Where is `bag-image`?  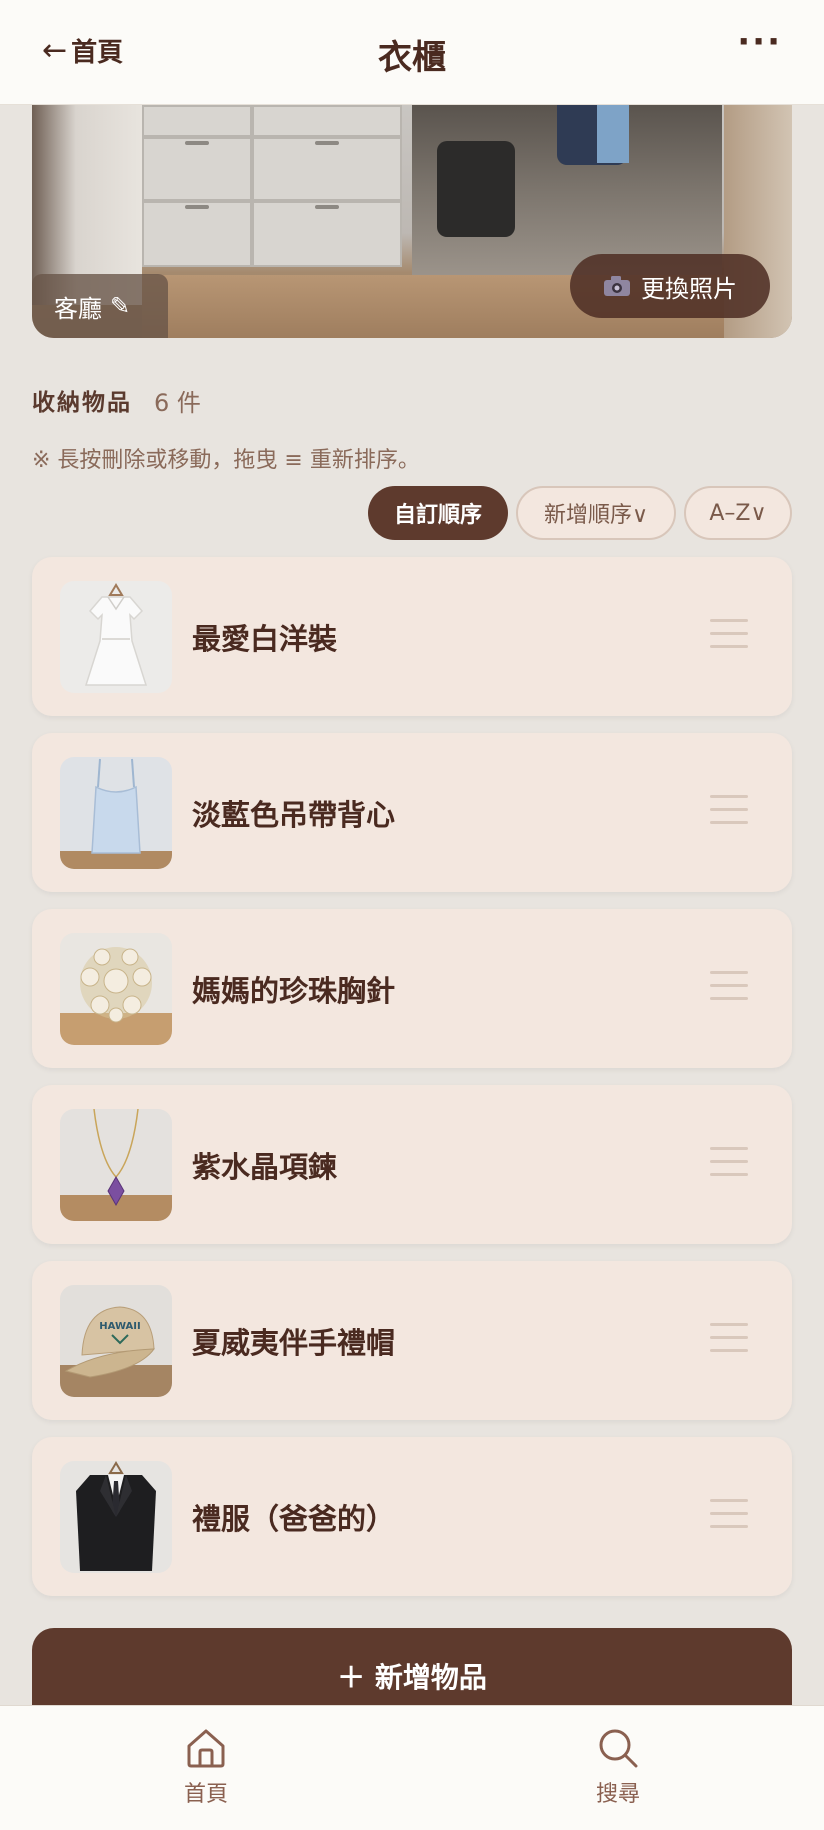 bag-image is located at coordinates (476, 189).